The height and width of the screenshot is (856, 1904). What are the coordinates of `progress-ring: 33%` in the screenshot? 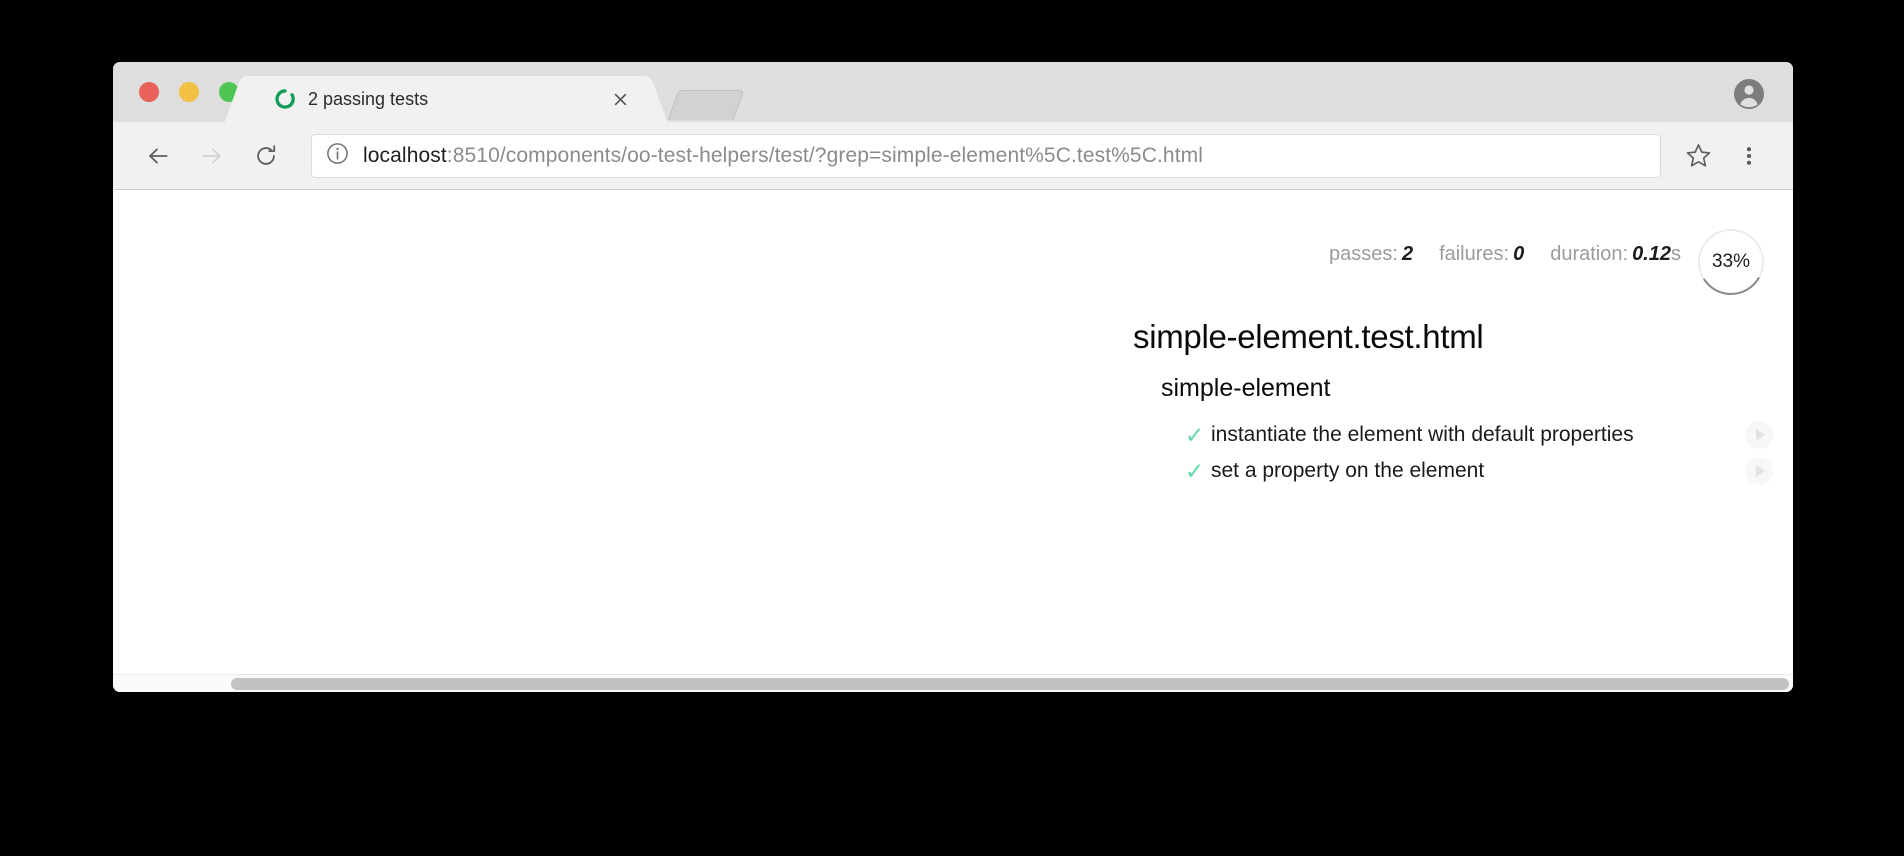 It's located at (1731, 262).